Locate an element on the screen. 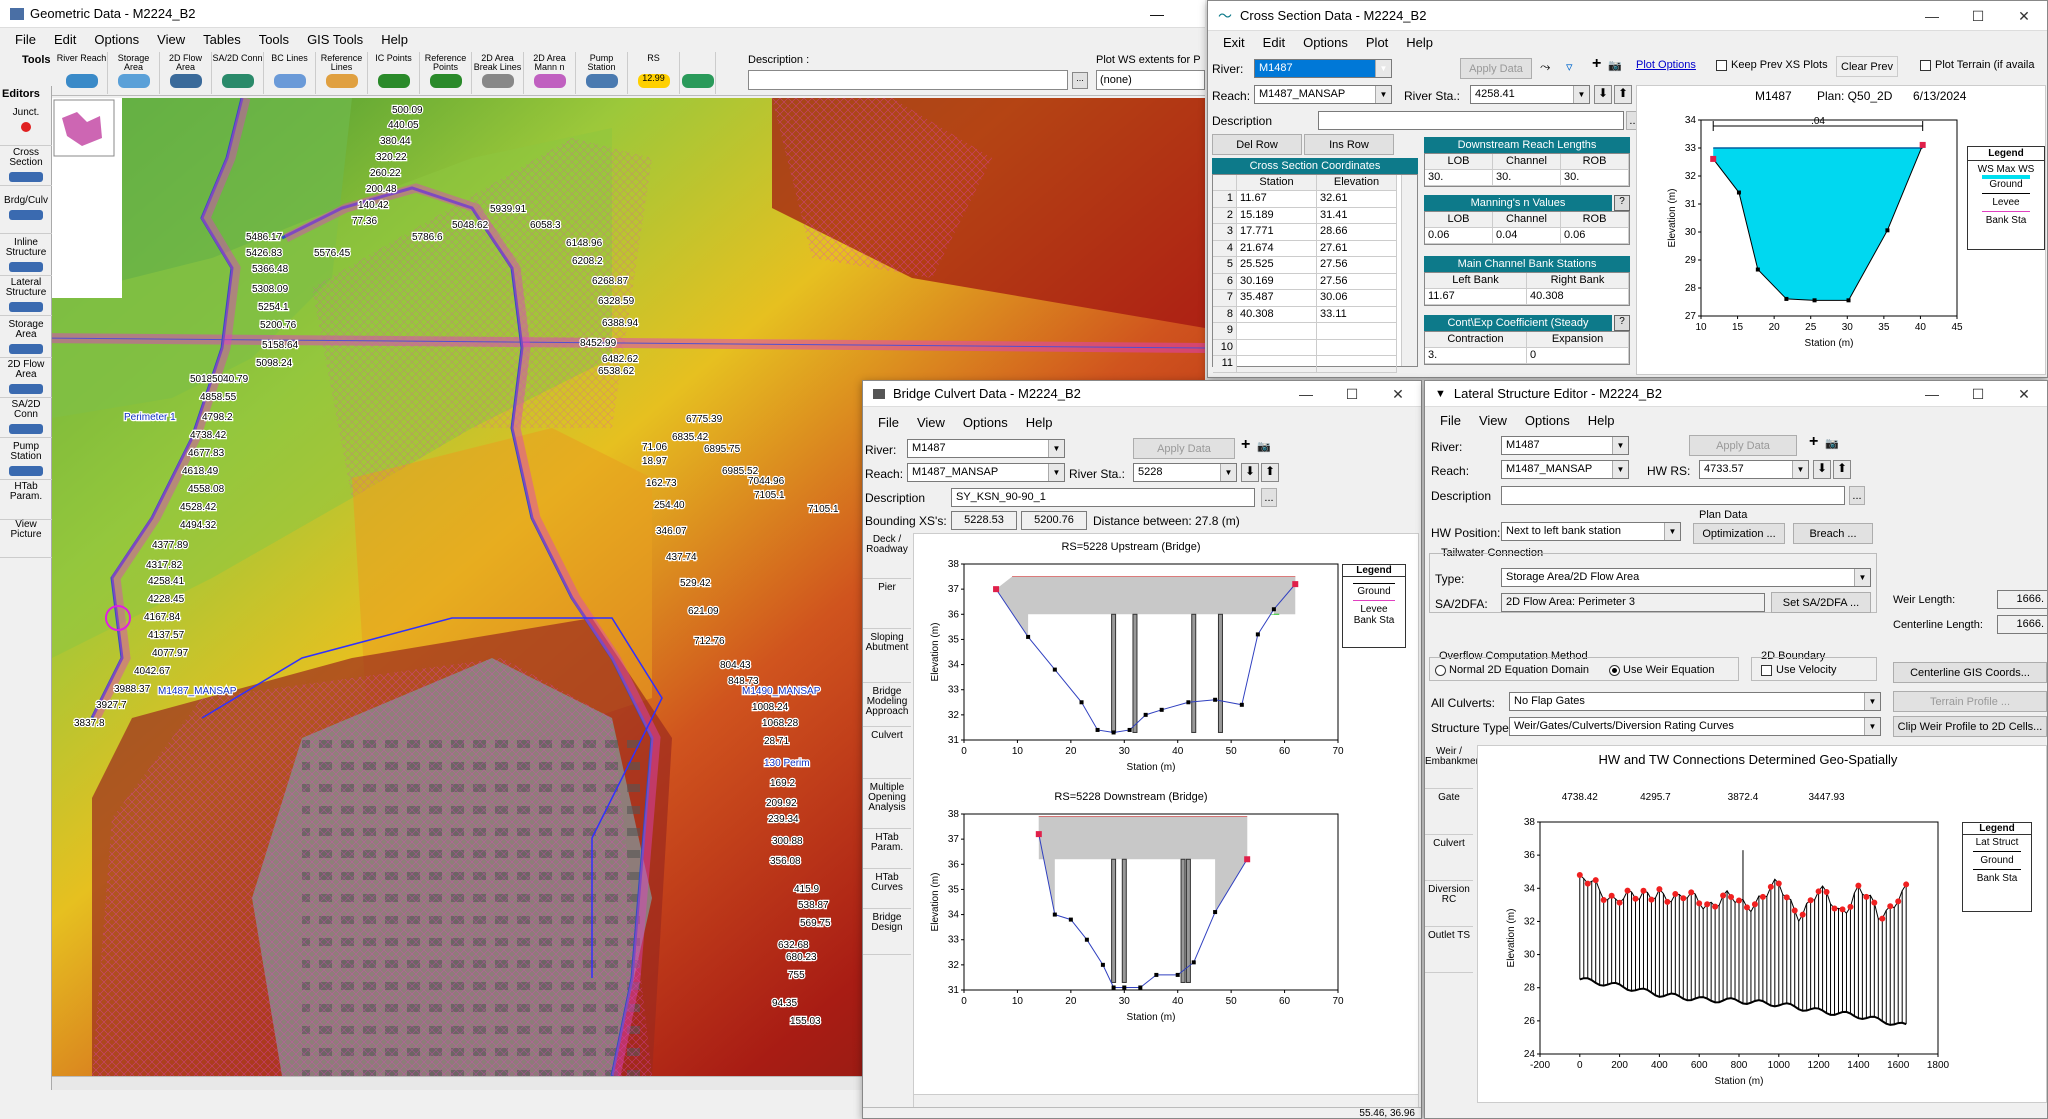 This screenshot has height=1119, width=2048. toolbar-btn-ic-points: IC Points is located at coordinates (394, 73).